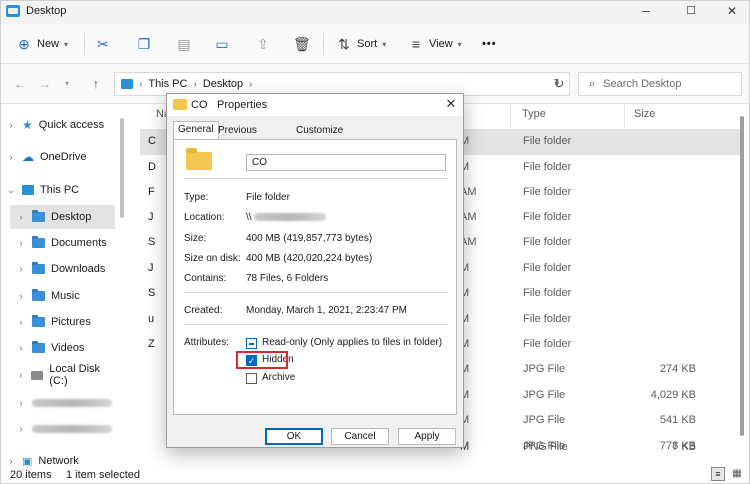 The height and width of the screenshot is (484, 750). What do you see at coordinates (184, 44) in the screenshot?
I see `paste-button: ▤` at bounding box center [184, 44].